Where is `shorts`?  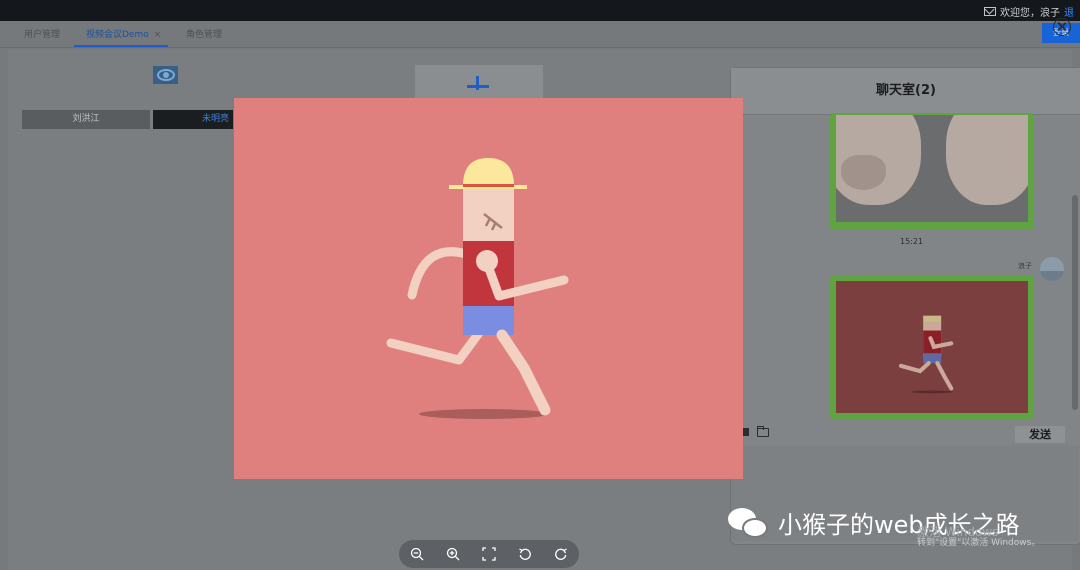 shorts is located at coordinates (488, 320).